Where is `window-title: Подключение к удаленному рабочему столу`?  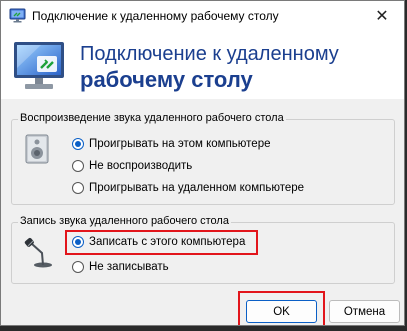 window-title: Подключение к удаленному рабочему столу is located at coordinates (155, 16).